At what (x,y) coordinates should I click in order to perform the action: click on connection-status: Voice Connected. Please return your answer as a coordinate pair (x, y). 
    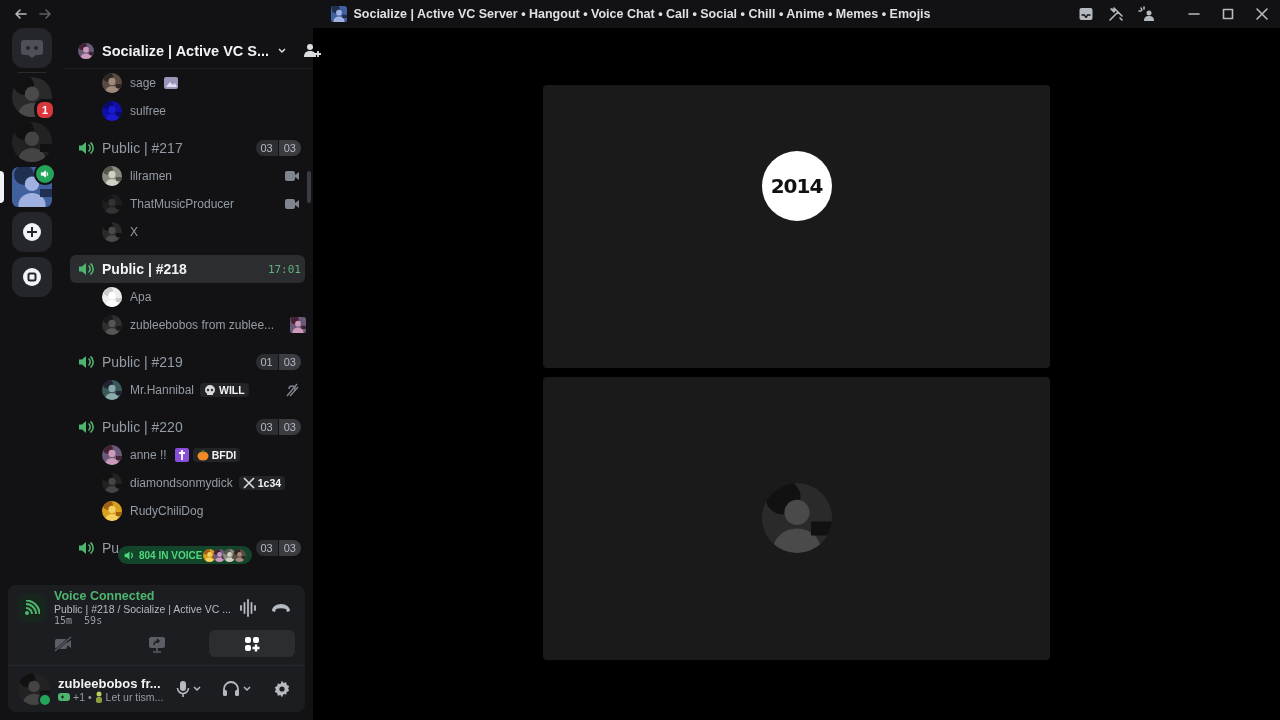
    Looking at the image, I should click on (104, 596).